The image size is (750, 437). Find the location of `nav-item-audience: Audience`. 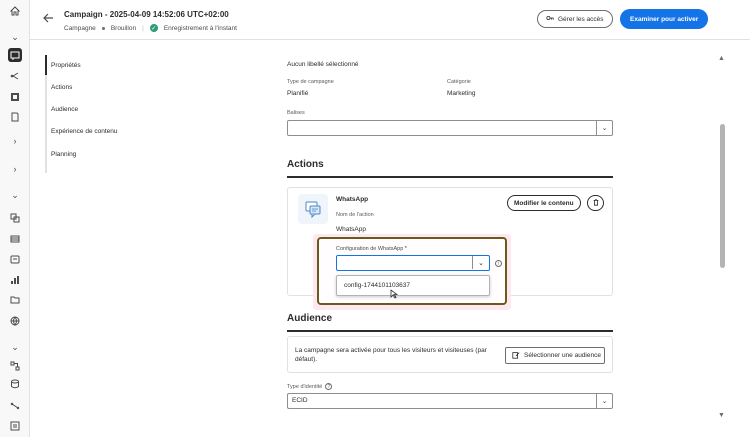

nav-item-audience: Audience is located at coordinates (64, 109).